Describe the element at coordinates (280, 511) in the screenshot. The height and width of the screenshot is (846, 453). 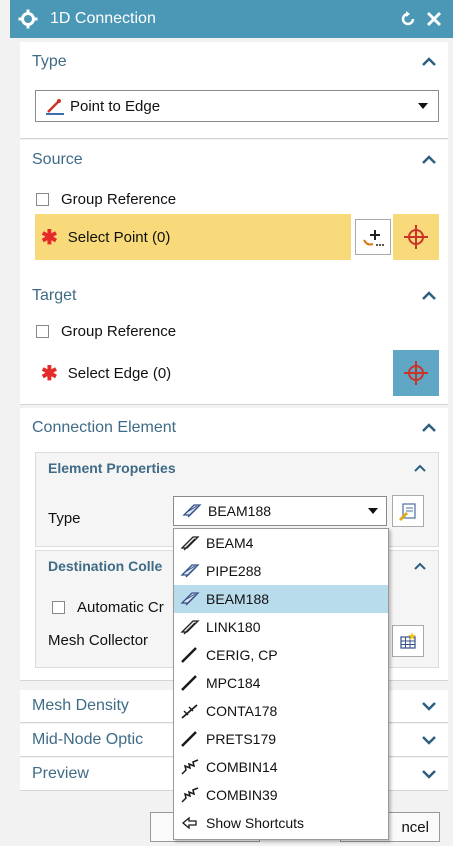
I see `element-type-dropdown: BEAM188` at that location.